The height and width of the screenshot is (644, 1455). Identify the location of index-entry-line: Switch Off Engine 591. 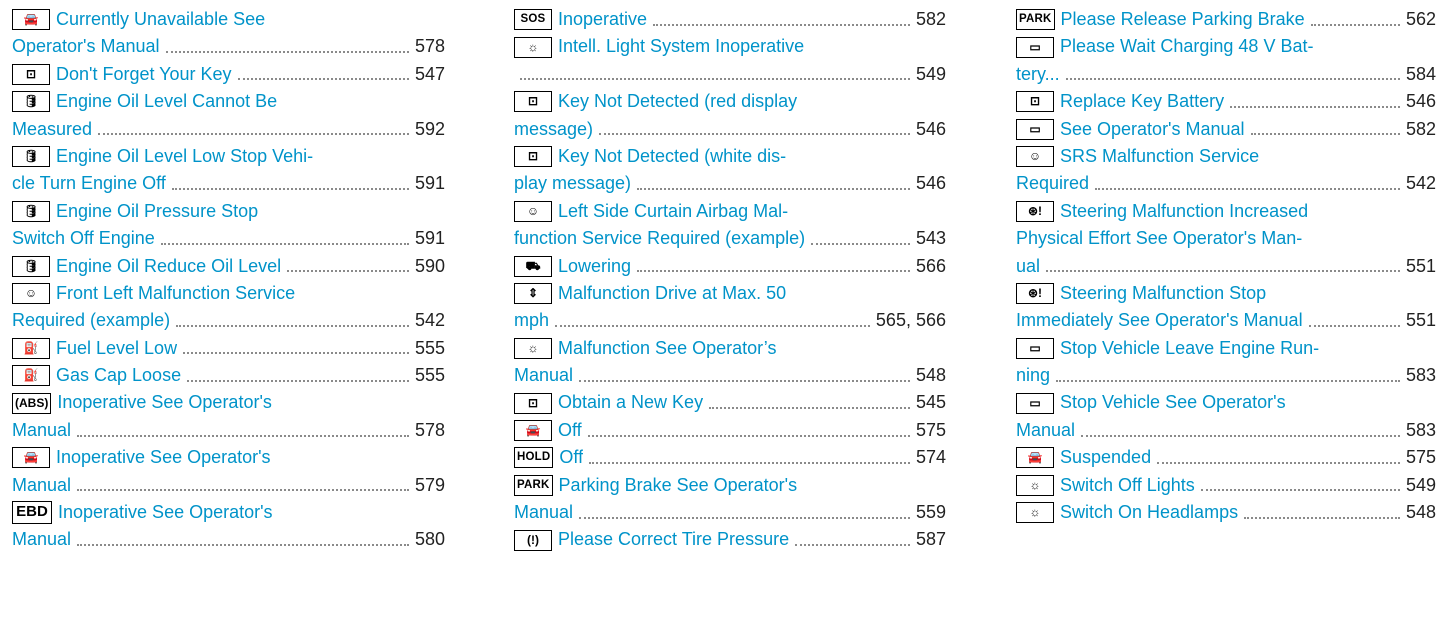
(228, 238).